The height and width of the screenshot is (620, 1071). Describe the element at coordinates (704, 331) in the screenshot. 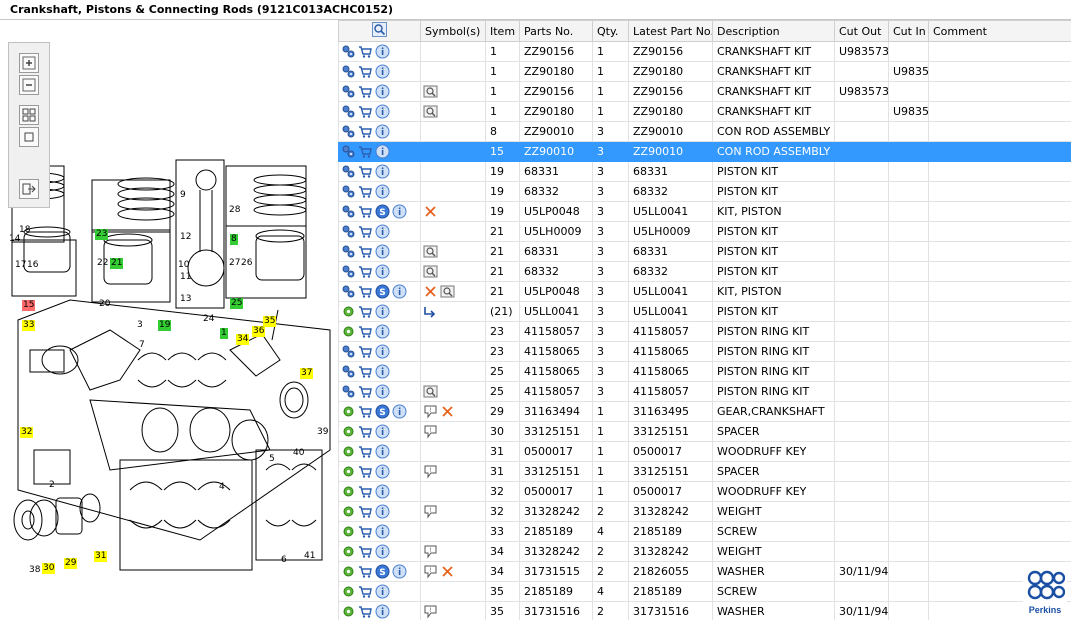

I see `table-row: 23 41158057 3 41158057 PISTON RING KIT` at that location.